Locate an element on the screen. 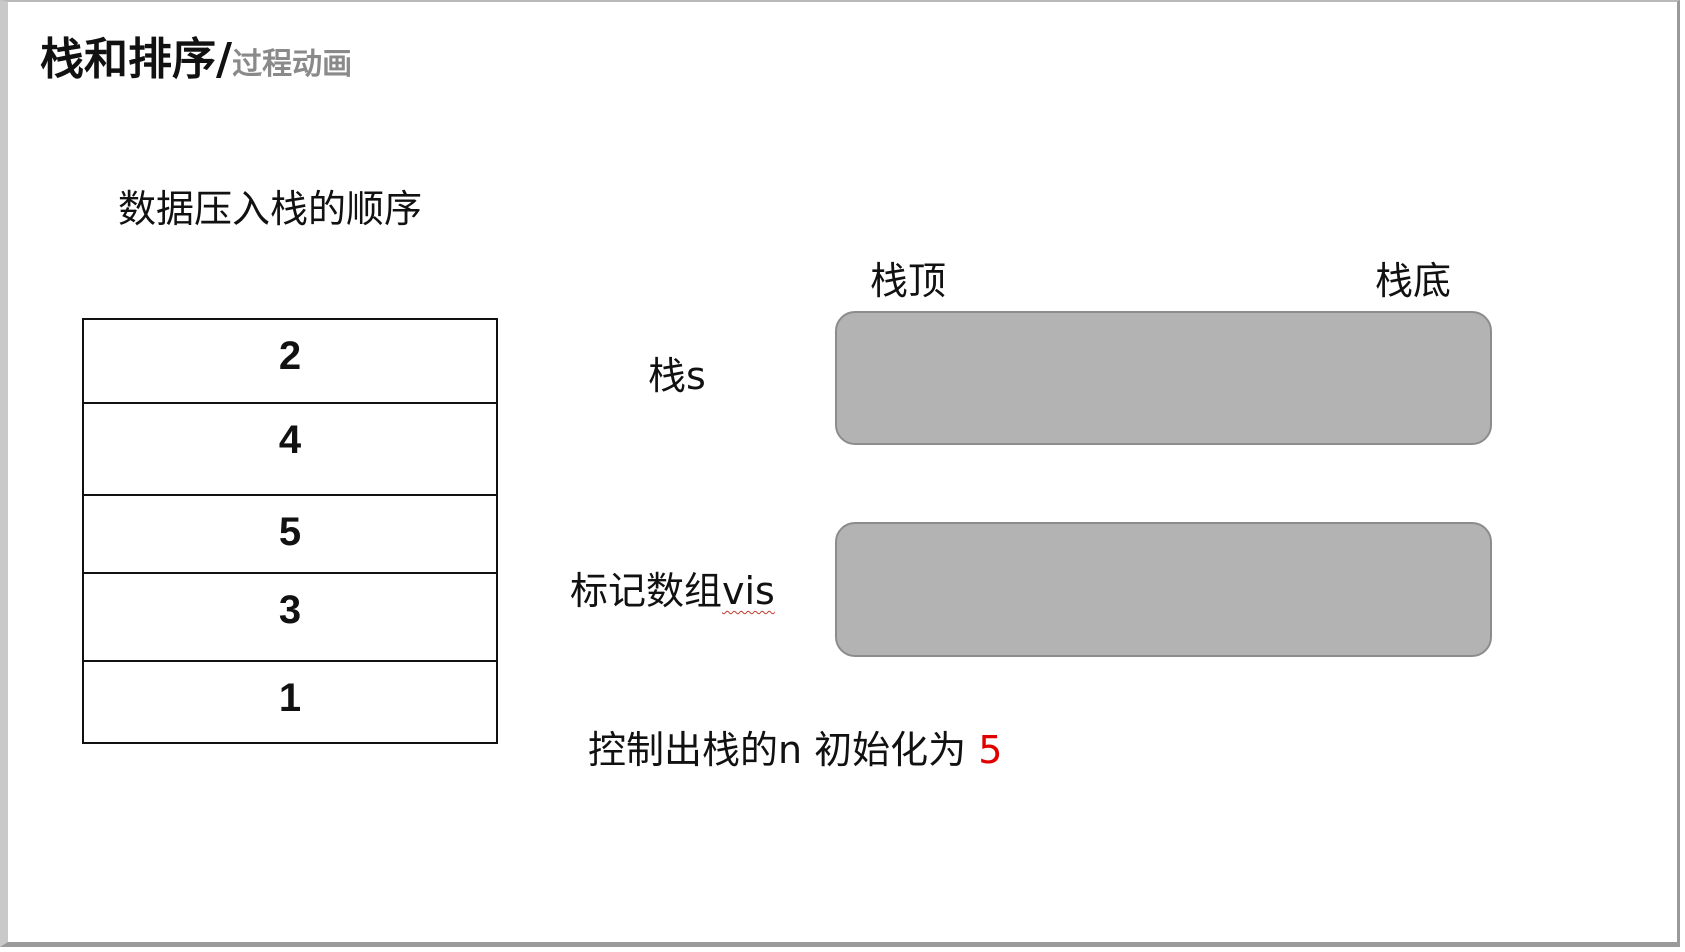  control-text: 控制出栈的n 初始化为 is located at coordinates (783, 750).